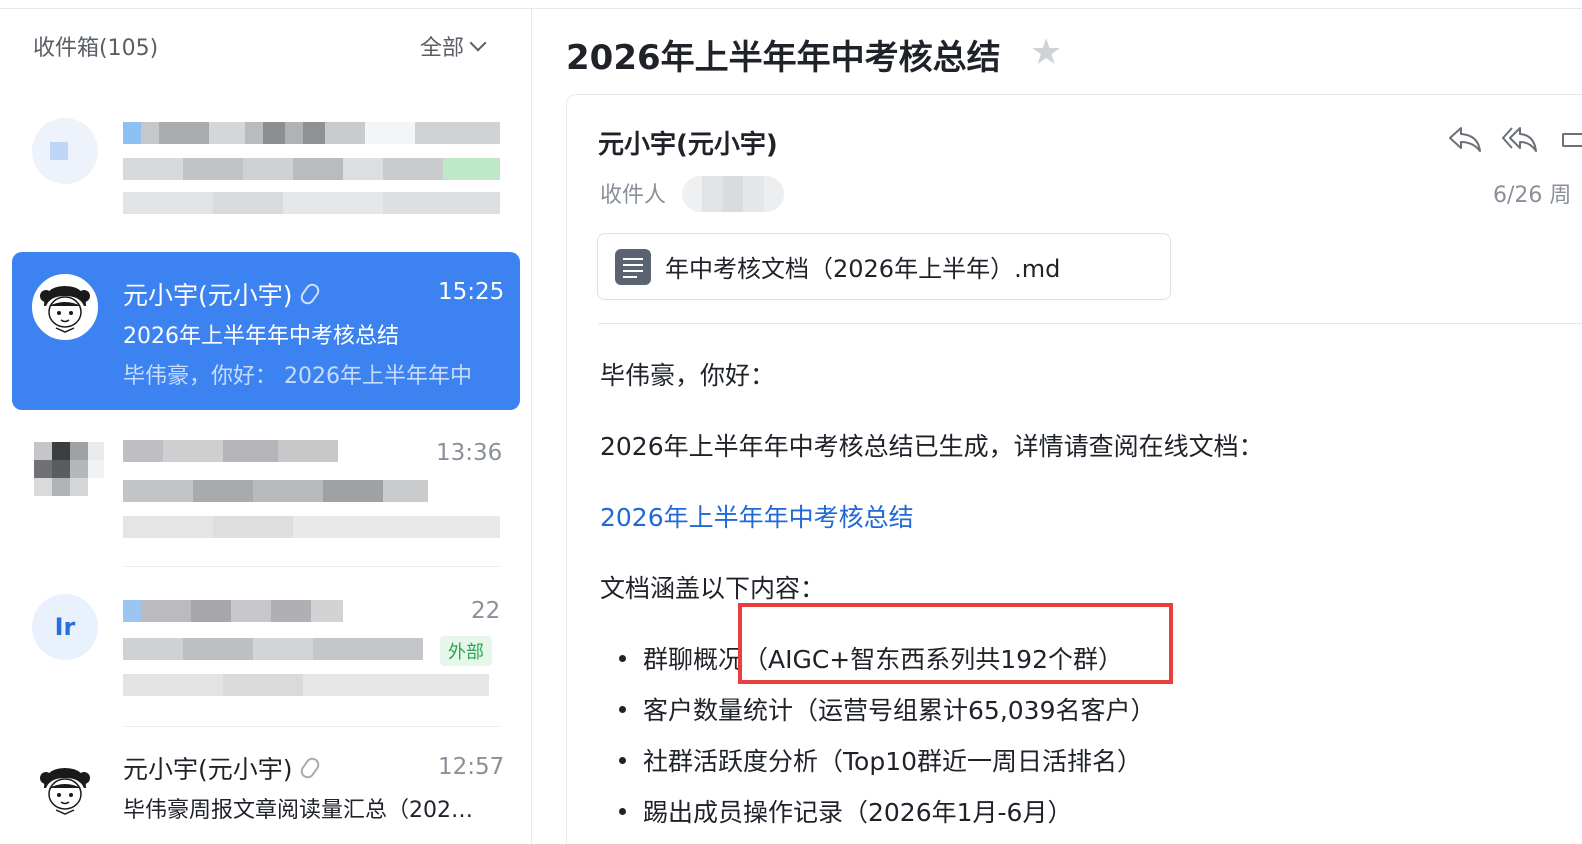 The height and width of the screenshot is (844, 1582). Describe the element at coordinates (955, 643) in the screenshot. I see `highlight-box` at that location.